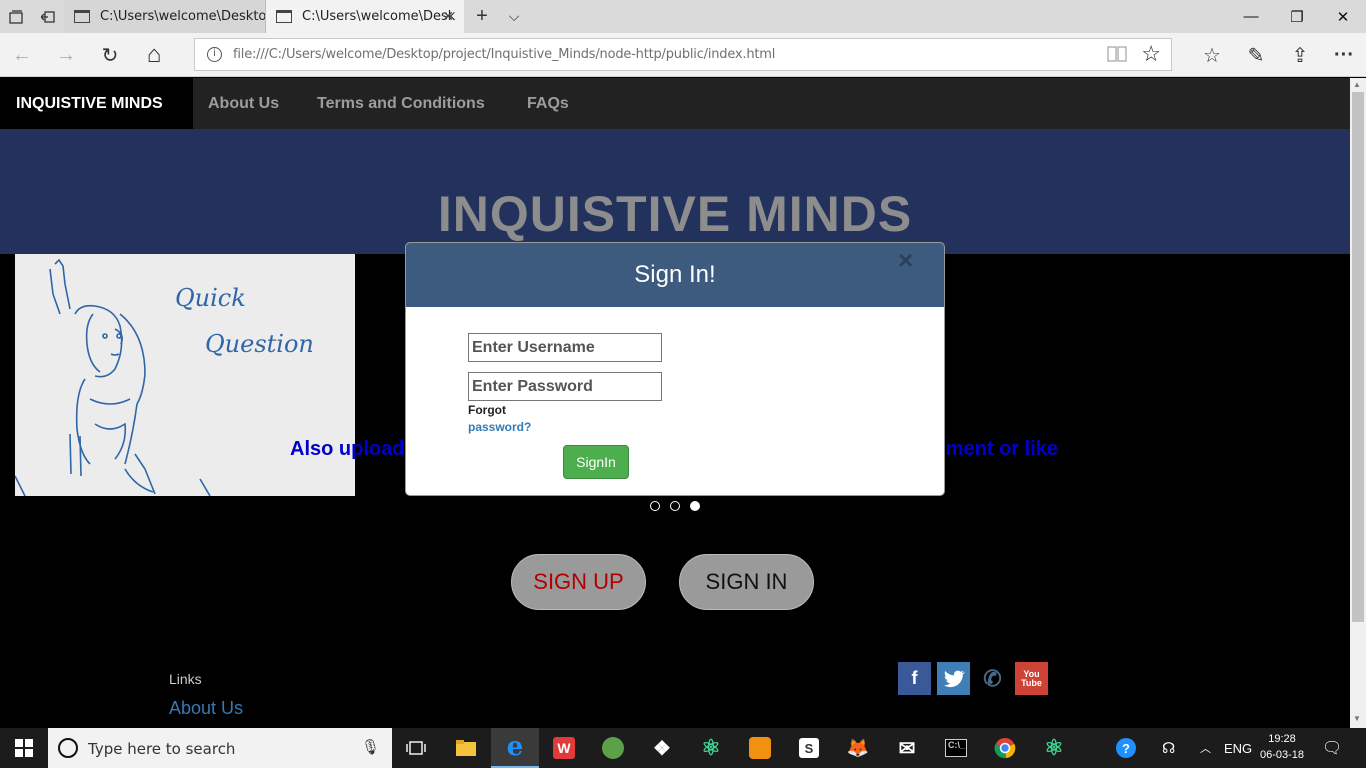 This screenshot has height=768, width=1366. What do you see at coordinates (1212, 55) in the screenshot?
I see `favorites-hub-icon: ☆` at bounding box center [1212, 55].